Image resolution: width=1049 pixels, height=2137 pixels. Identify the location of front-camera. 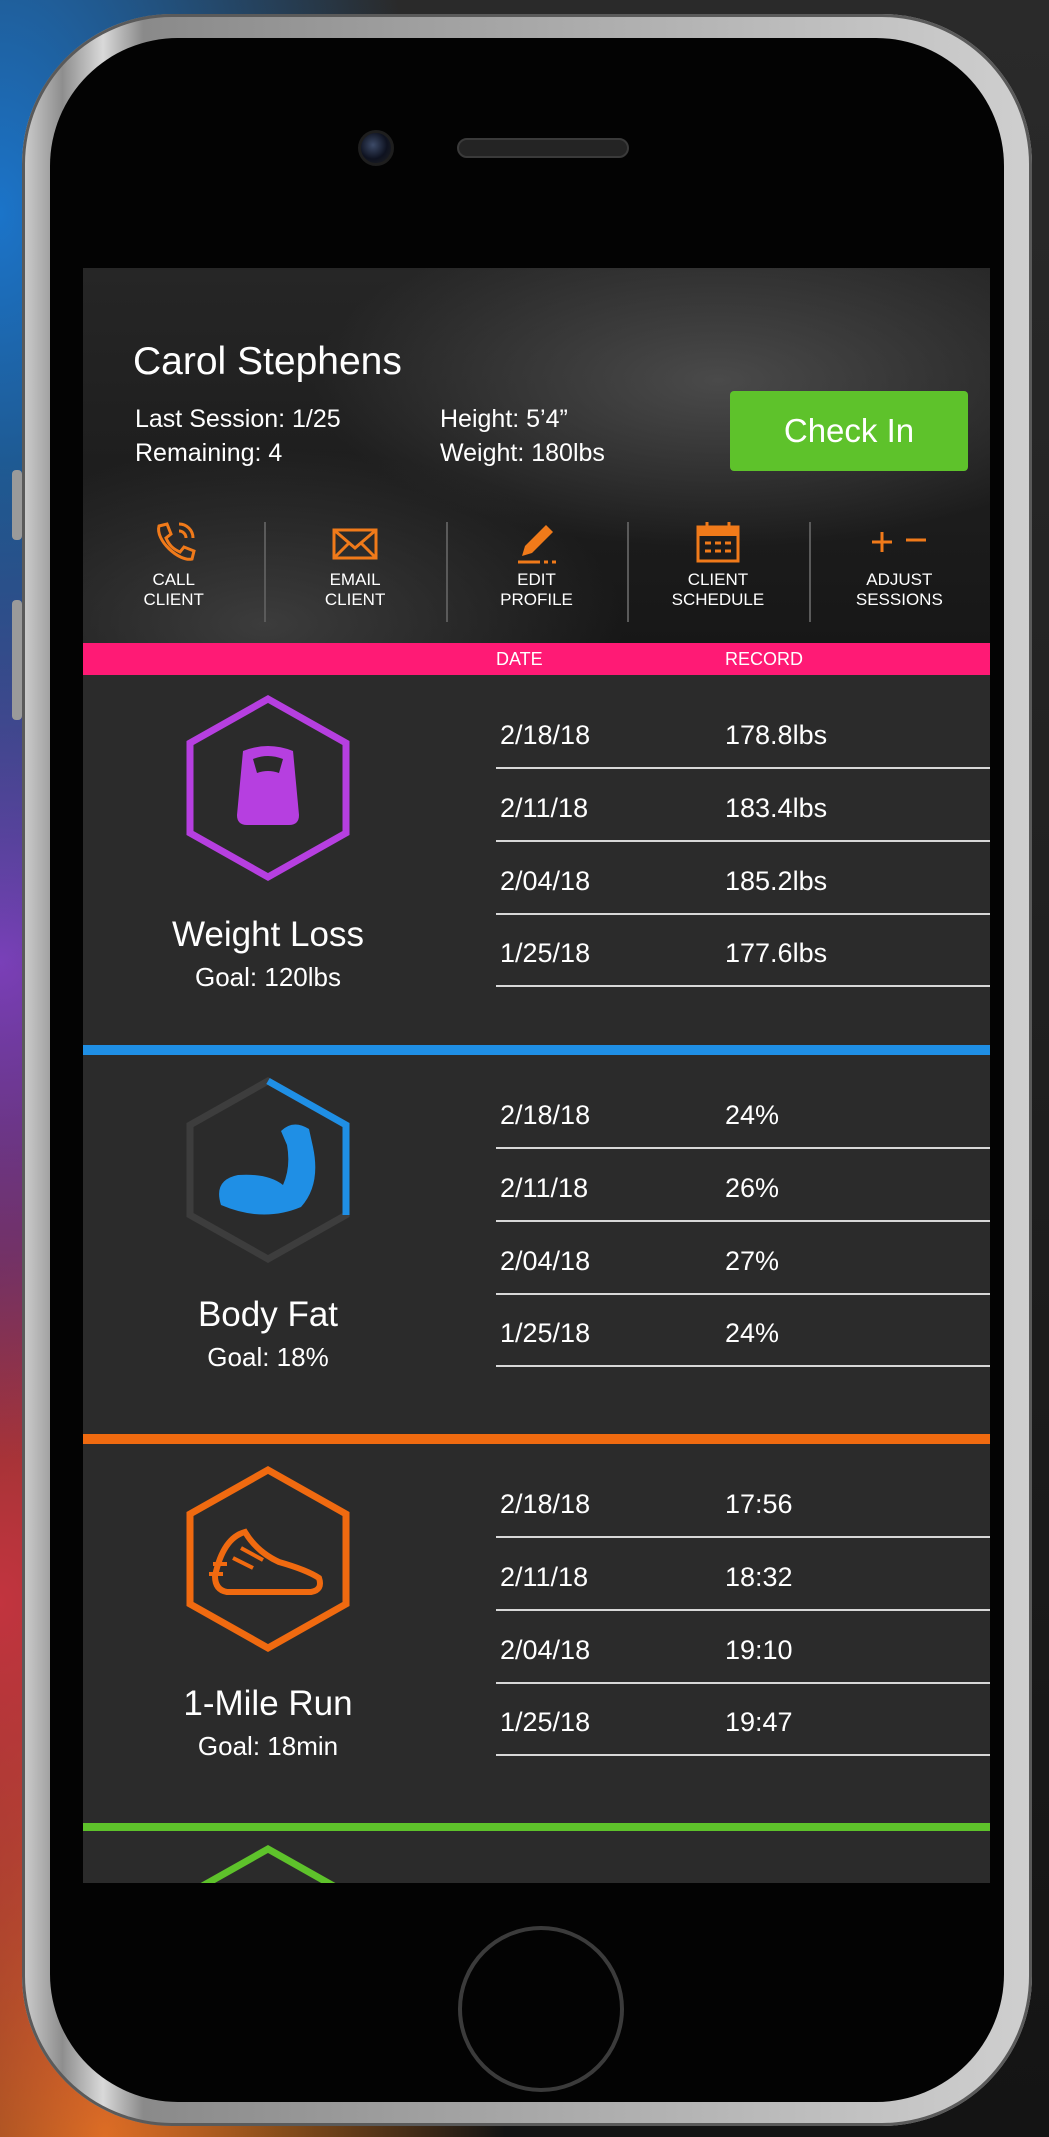
(376, 148).